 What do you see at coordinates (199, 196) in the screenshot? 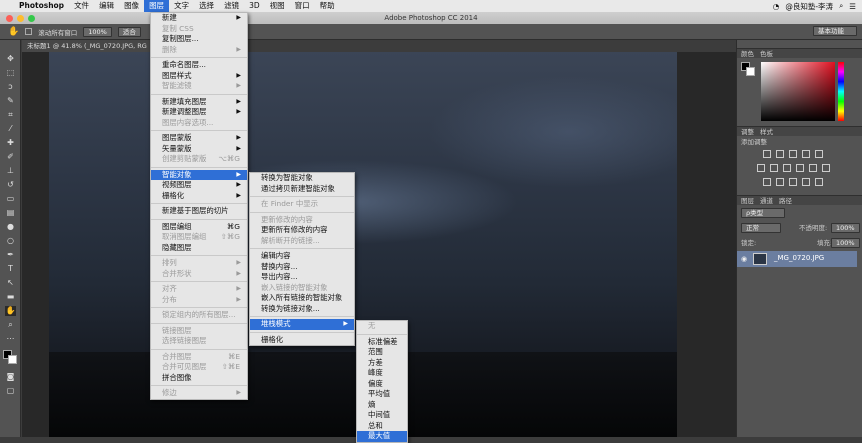
I see `layer-menu-item-19: 栅格化 ▶` at bounding box center [199, 196].